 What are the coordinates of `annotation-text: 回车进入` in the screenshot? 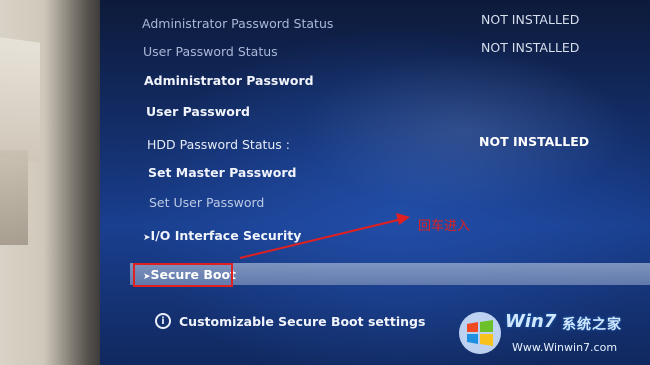 It's located at (444, 226).